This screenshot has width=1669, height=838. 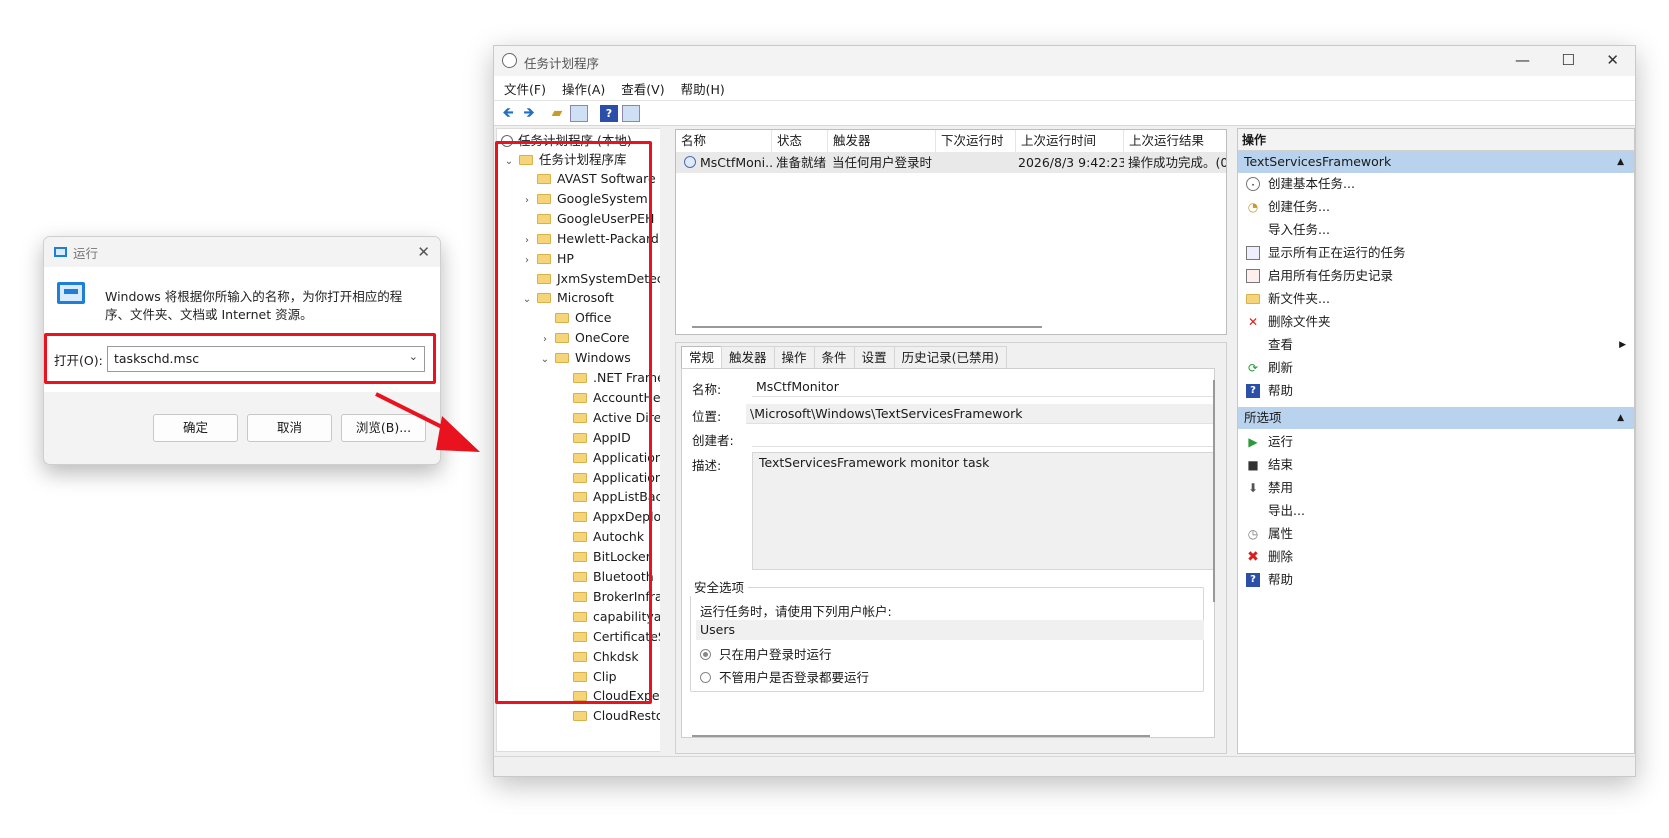 What do you see at coordinates (748, 357) in the screenshot?
I see `tab-triggers: 触发器` at bounding box center [748, 357].